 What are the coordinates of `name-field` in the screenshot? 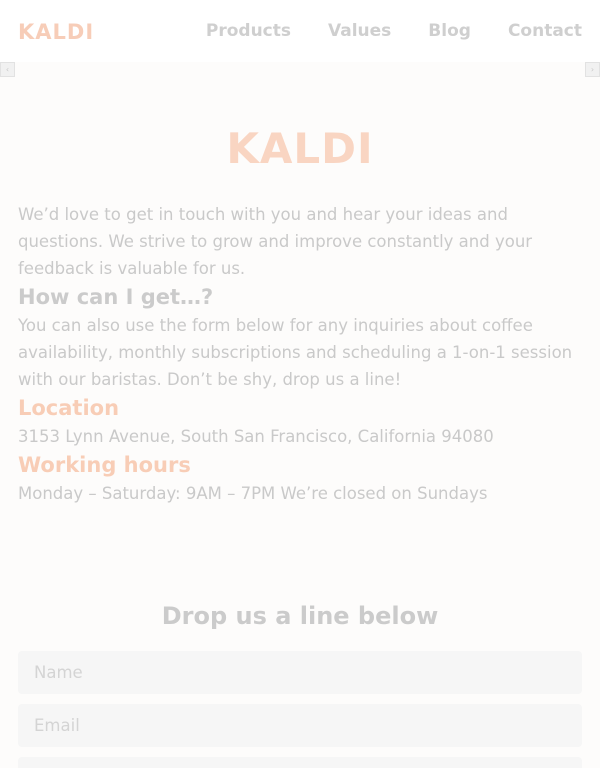 It's located at (300, 672).